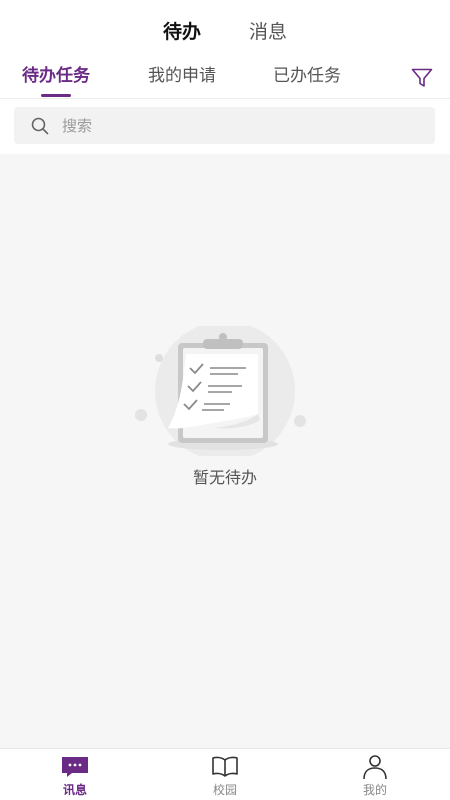  I want to click on user-icon, so click(375, 767).